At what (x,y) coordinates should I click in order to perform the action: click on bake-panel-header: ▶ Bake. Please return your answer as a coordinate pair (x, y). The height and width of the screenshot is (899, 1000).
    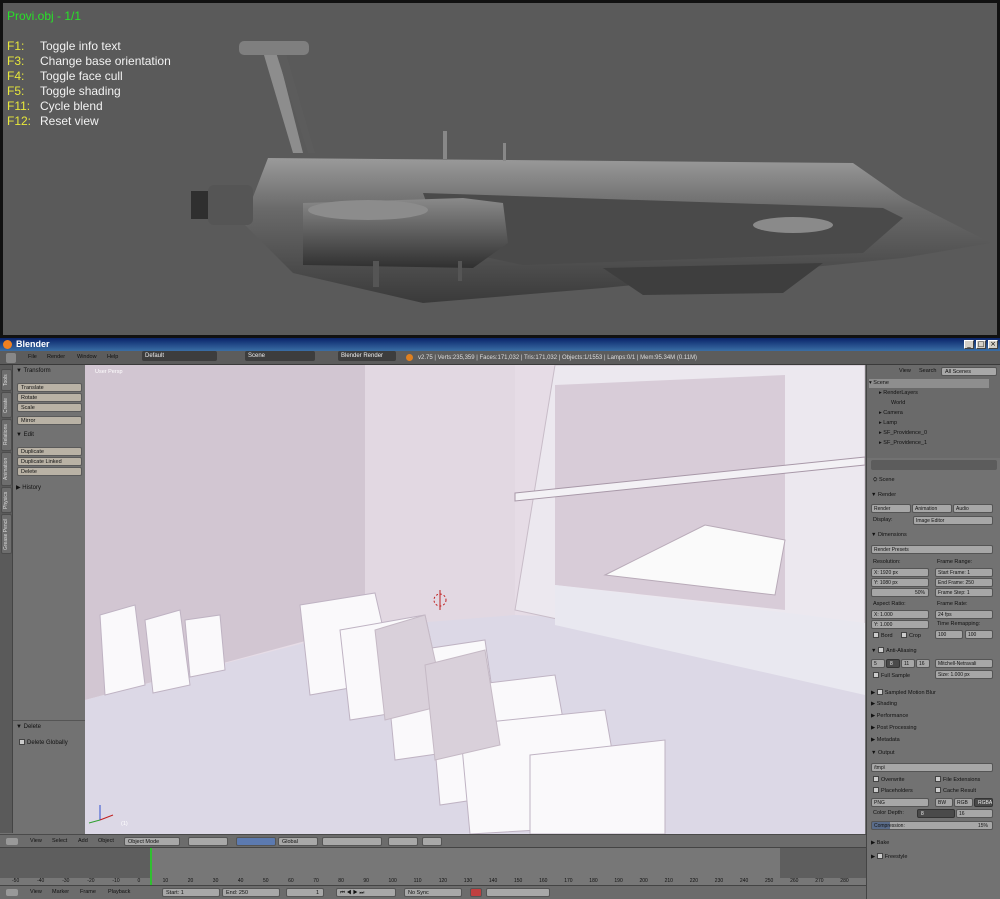
    Looking at the image, I should click on (880, 843).